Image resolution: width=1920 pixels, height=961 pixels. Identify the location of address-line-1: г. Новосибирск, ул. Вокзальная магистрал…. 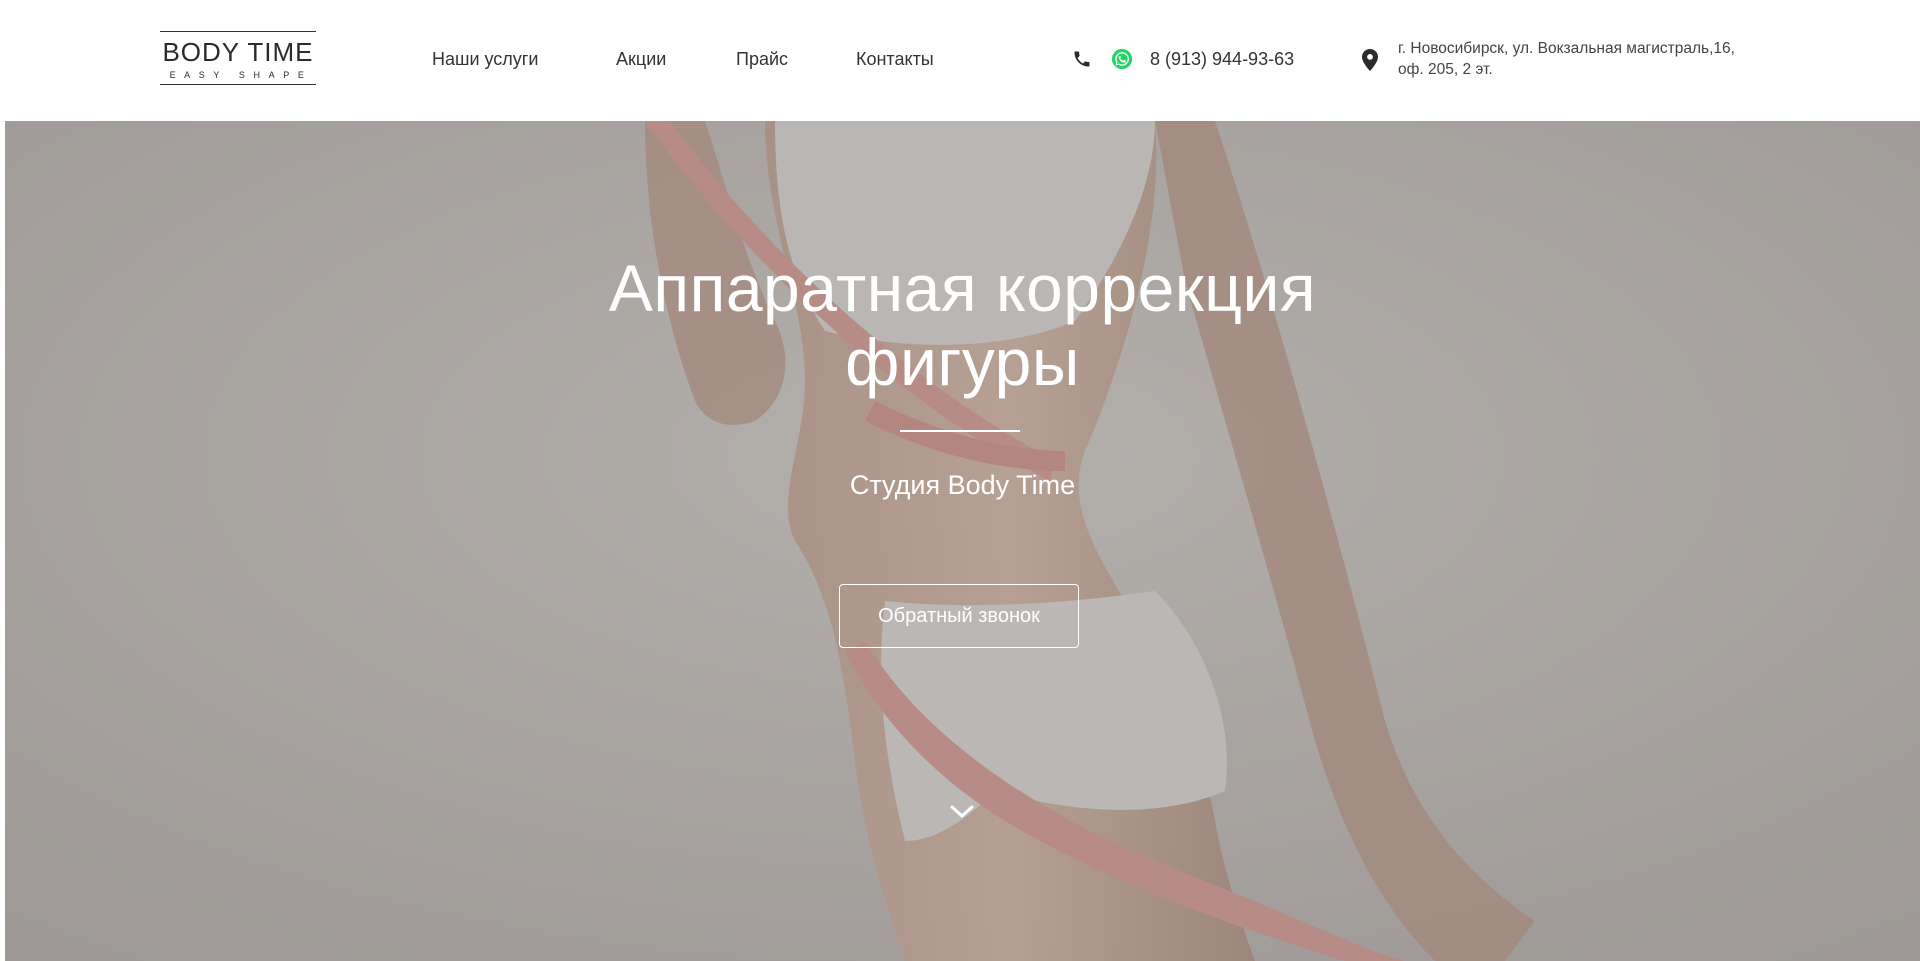
(1566, 48).